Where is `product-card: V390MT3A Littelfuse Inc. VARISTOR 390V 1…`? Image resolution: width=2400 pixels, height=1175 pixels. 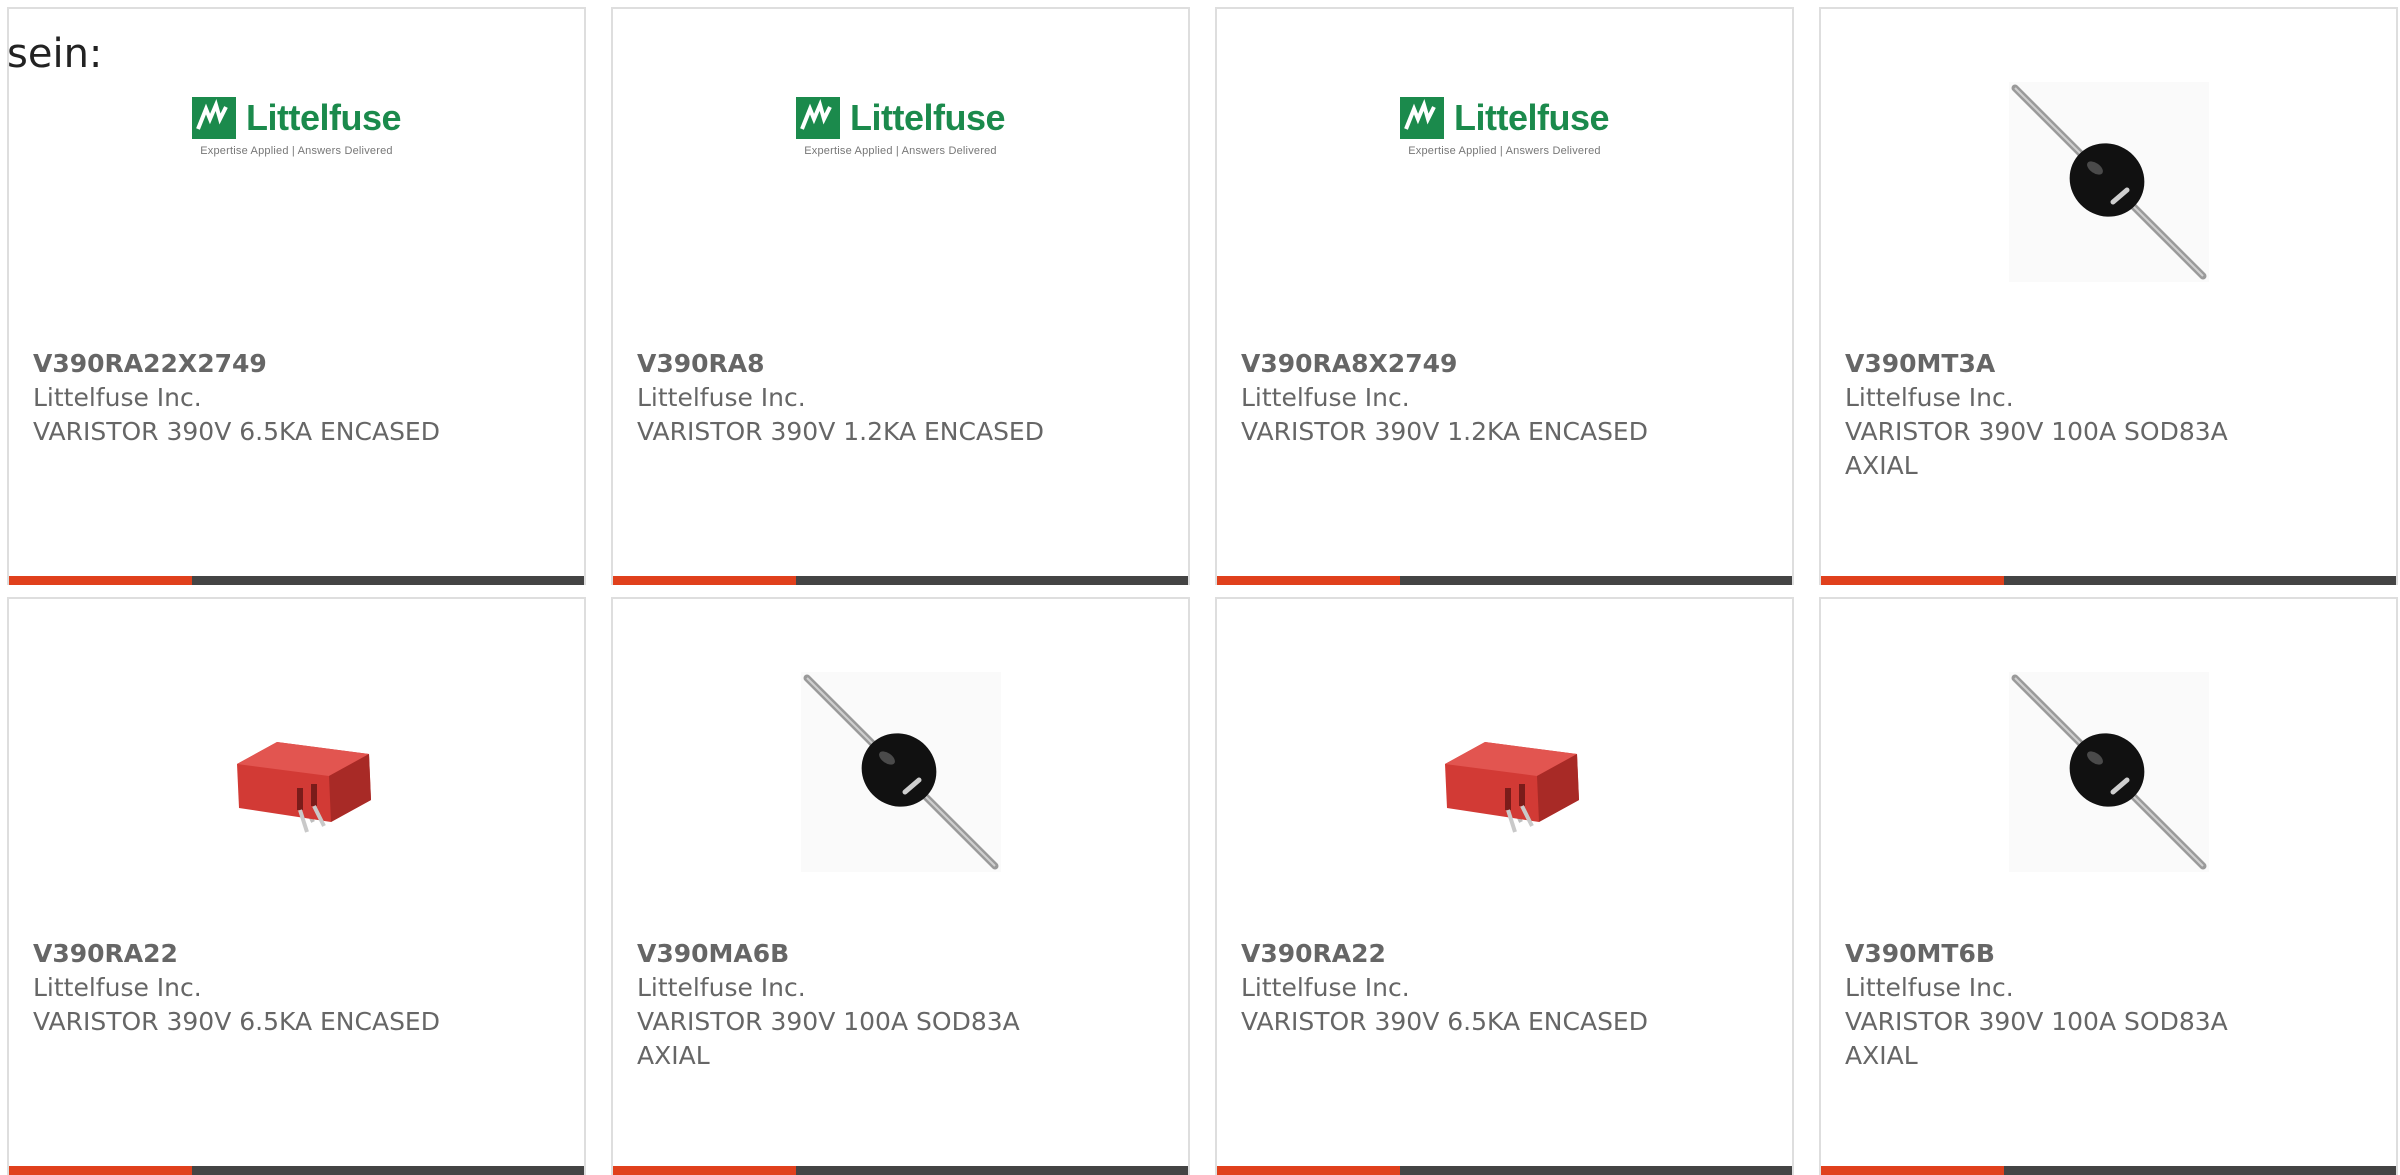
product-card: V390MT3A Littelfuse Inc. VARISTOR 390V 1… is located at coordinates (2108, 296).